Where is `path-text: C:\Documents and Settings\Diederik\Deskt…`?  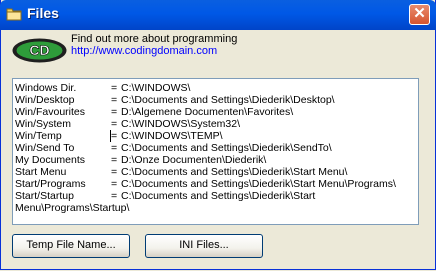 path-text: C:\Documents and Settings\Diederik\Deskt… is located at coordinates (228, 100).